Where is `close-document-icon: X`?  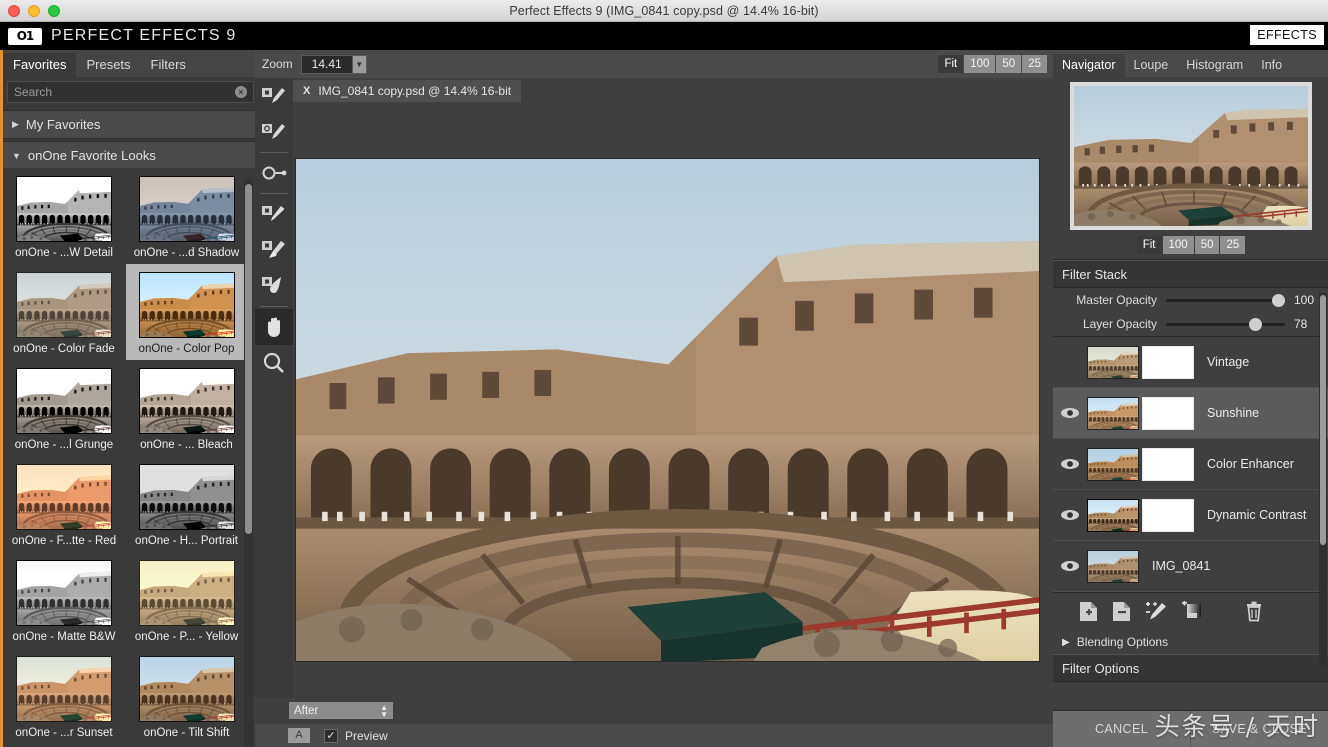 close-document-icon: X is located at coordinates (306, 91).